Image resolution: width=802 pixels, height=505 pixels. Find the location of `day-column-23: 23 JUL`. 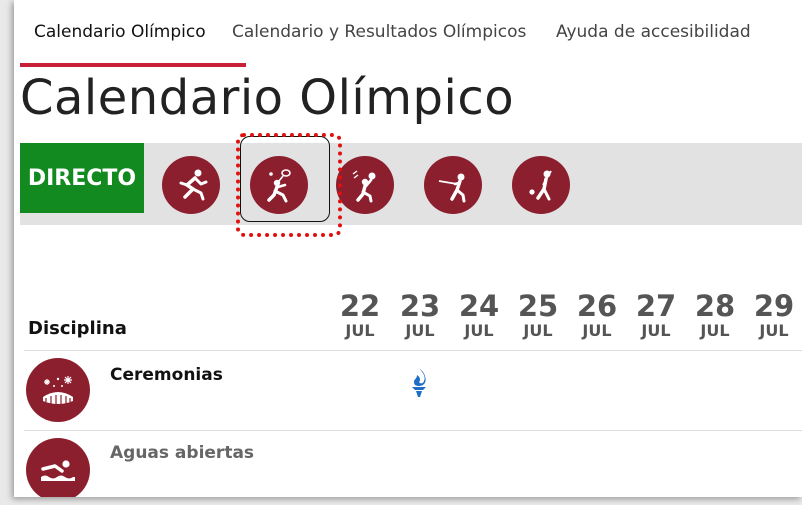

day-column-23: 23 JUL is located at coordinates (420, 315).